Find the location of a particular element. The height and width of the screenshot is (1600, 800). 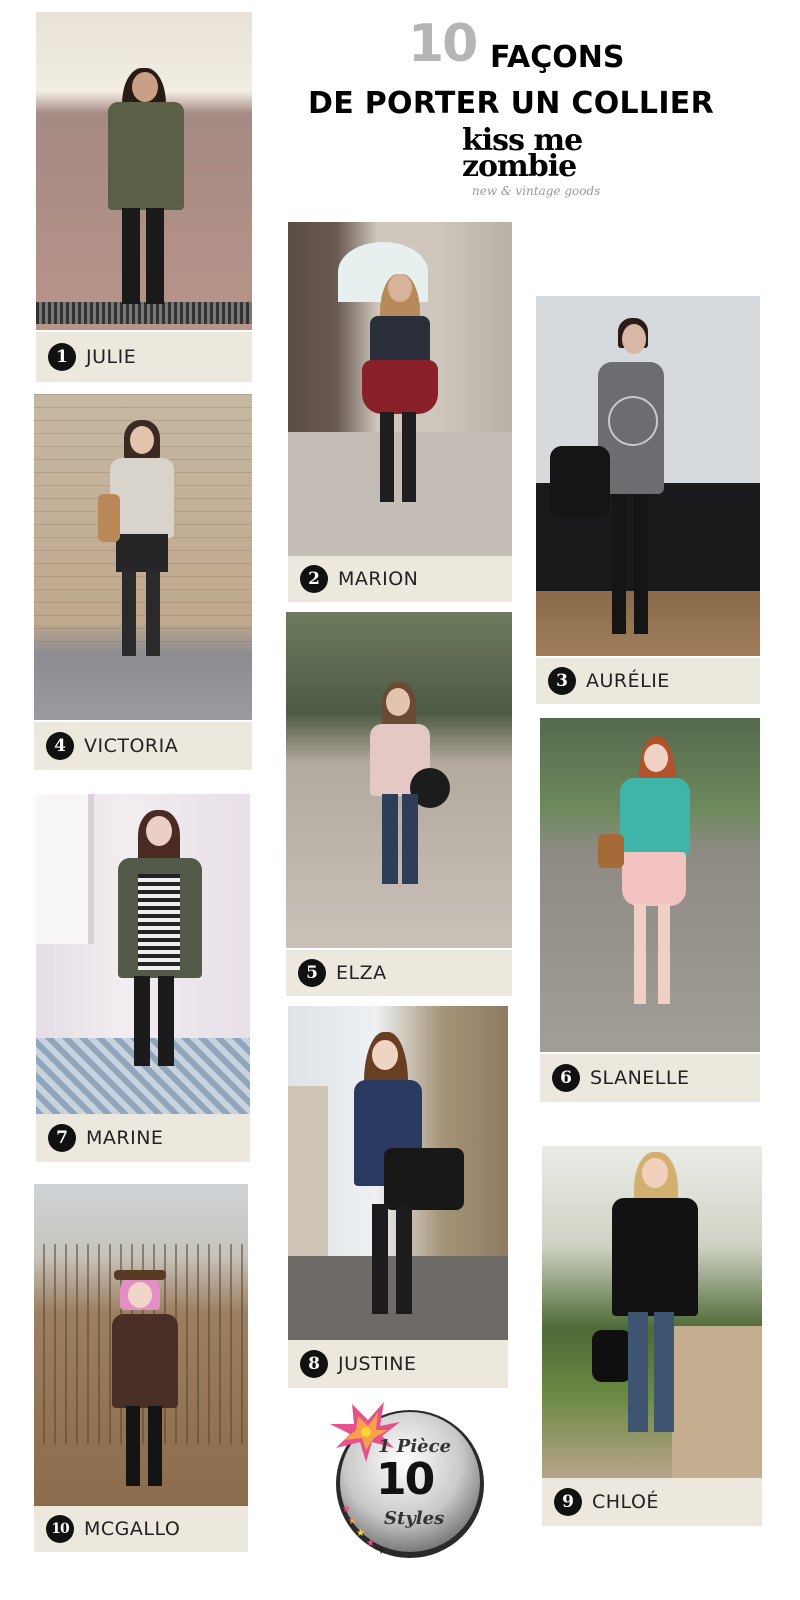

look-photo-chloe is located at coordinates (652, 1312).